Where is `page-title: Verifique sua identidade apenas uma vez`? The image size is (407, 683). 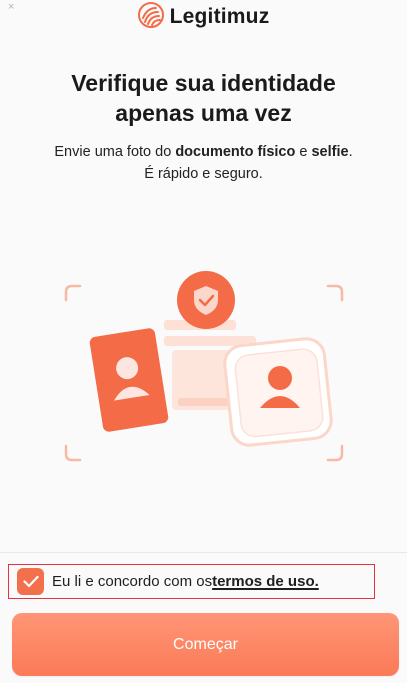
page-title: Verifique sua identidade apenas uma vez is located at coordinates (203, 98).